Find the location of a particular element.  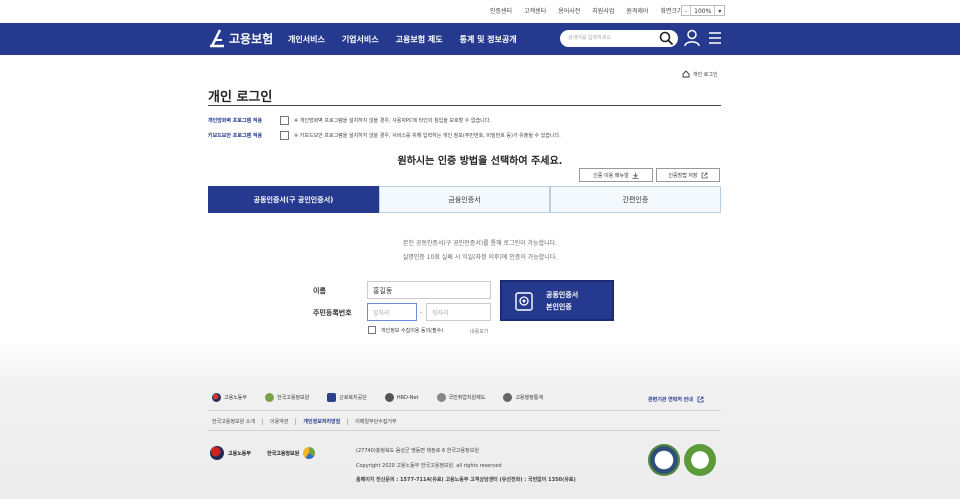

tab-joint-certificate: 공동인증서(구 공인인증서) is located at coordinates (293, 199).